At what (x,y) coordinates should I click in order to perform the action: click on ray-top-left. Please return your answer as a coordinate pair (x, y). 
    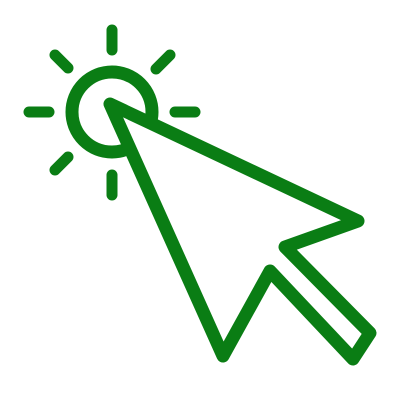
    Looking at the image, I should click on (61, 61).